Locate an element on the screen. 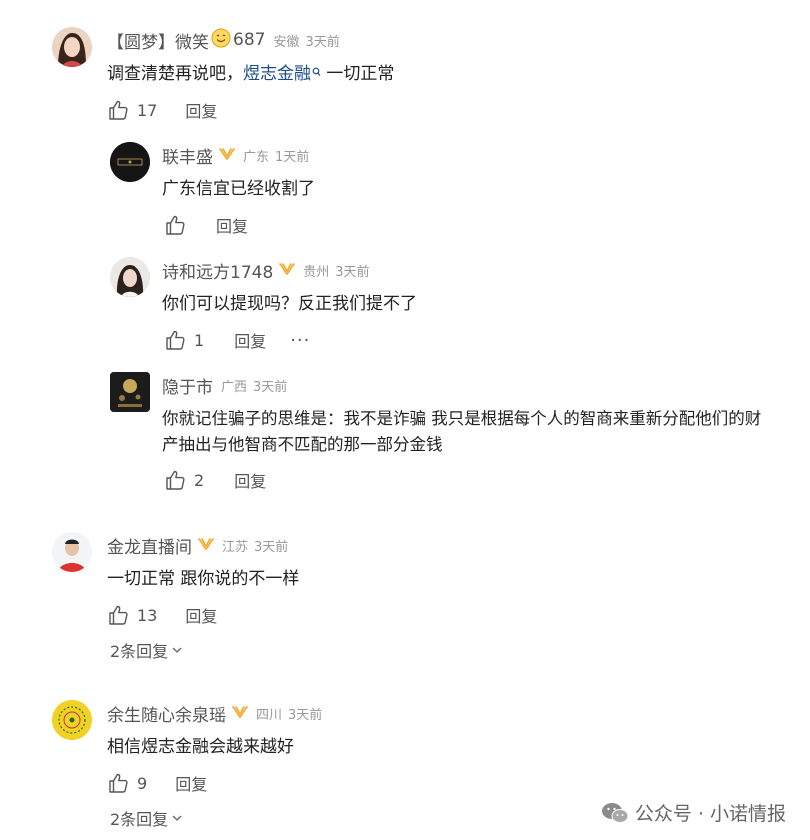 The image size is (810, 840). comment-meta: 联丰盛 广东 1天前 is located at coordinates (236, 155).